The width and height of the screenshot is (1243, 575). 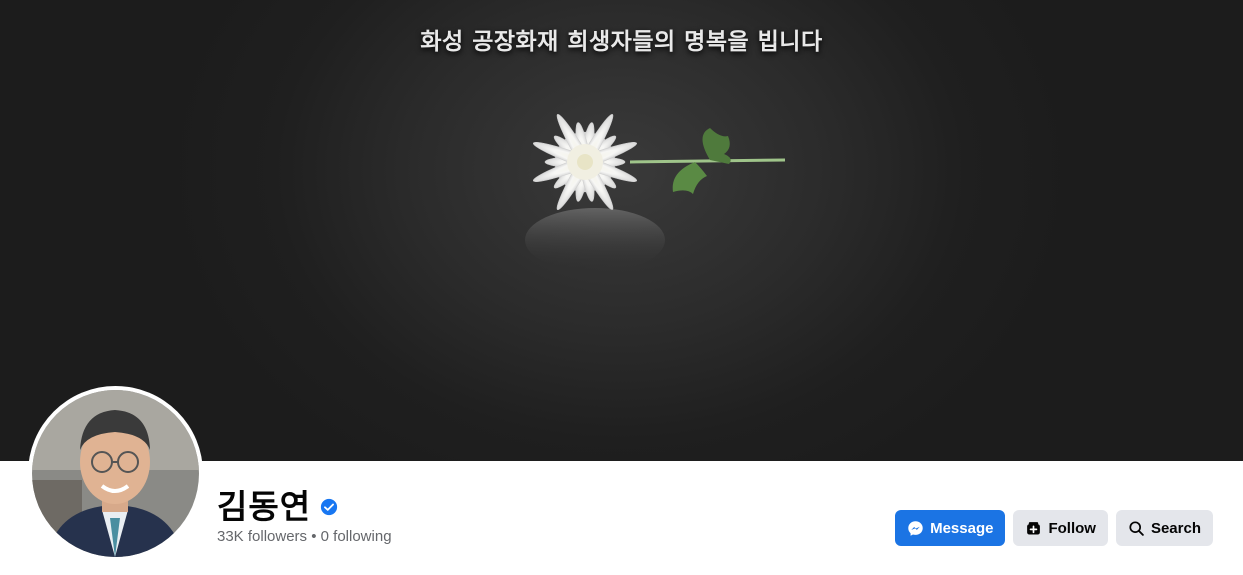 I want to click on follow-icon, so click(x=1034, y=527).